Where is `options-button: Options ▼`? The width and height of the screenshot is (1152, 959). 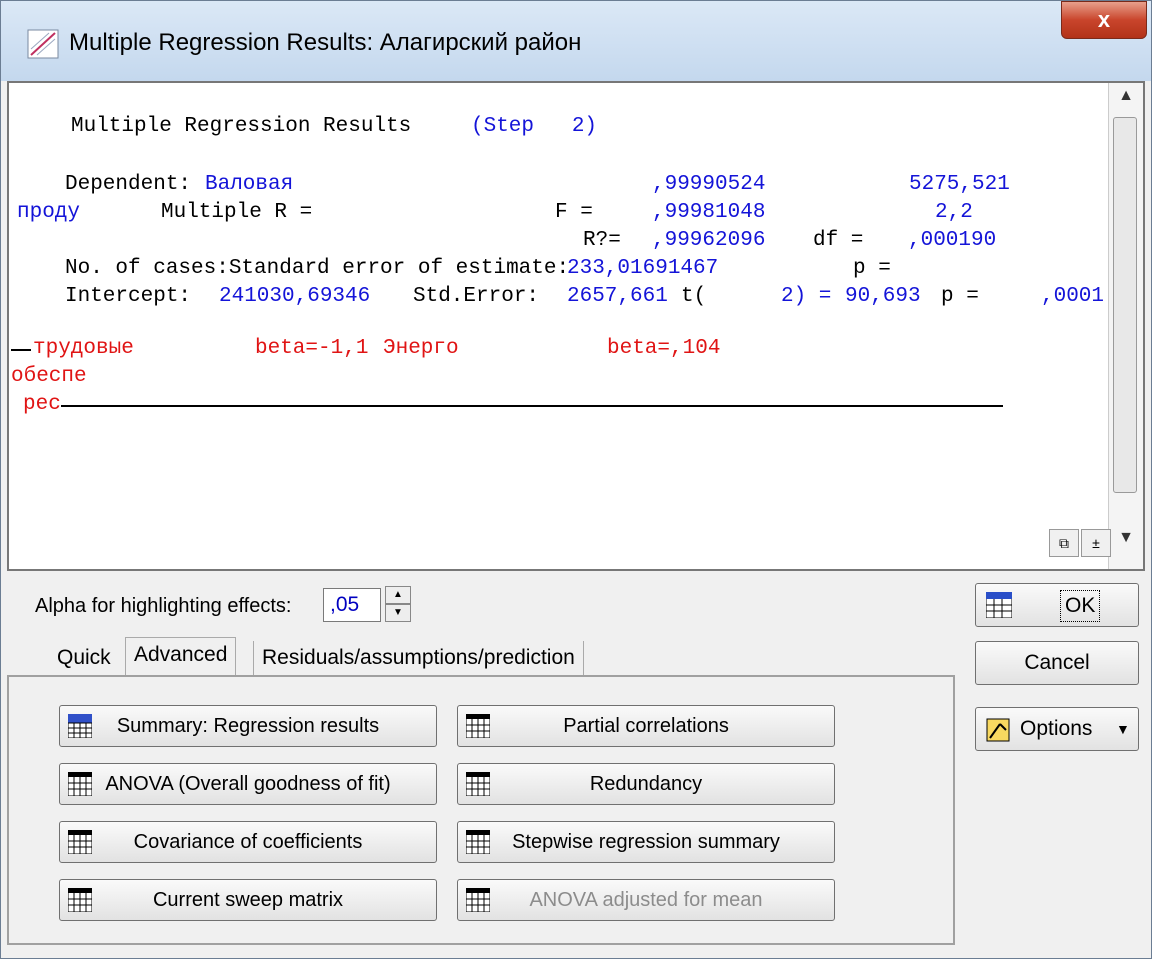 options-button: Options ▼ is located at coordinates (1057, 729).